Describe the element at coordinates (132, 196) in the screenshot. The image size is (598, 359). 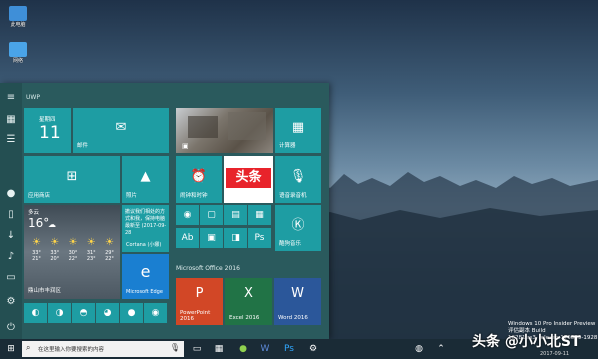
I see `photos-label: 照片` at that location.